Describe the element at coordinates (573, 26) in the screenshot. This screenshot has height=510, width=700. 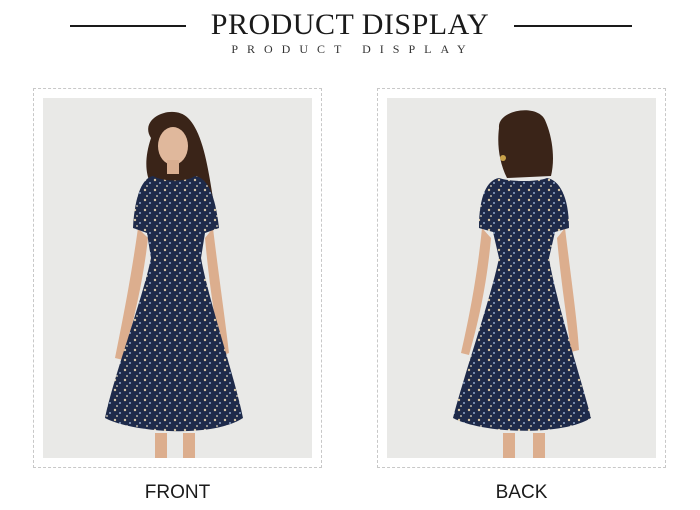
I see `header-divider-right` at that location.